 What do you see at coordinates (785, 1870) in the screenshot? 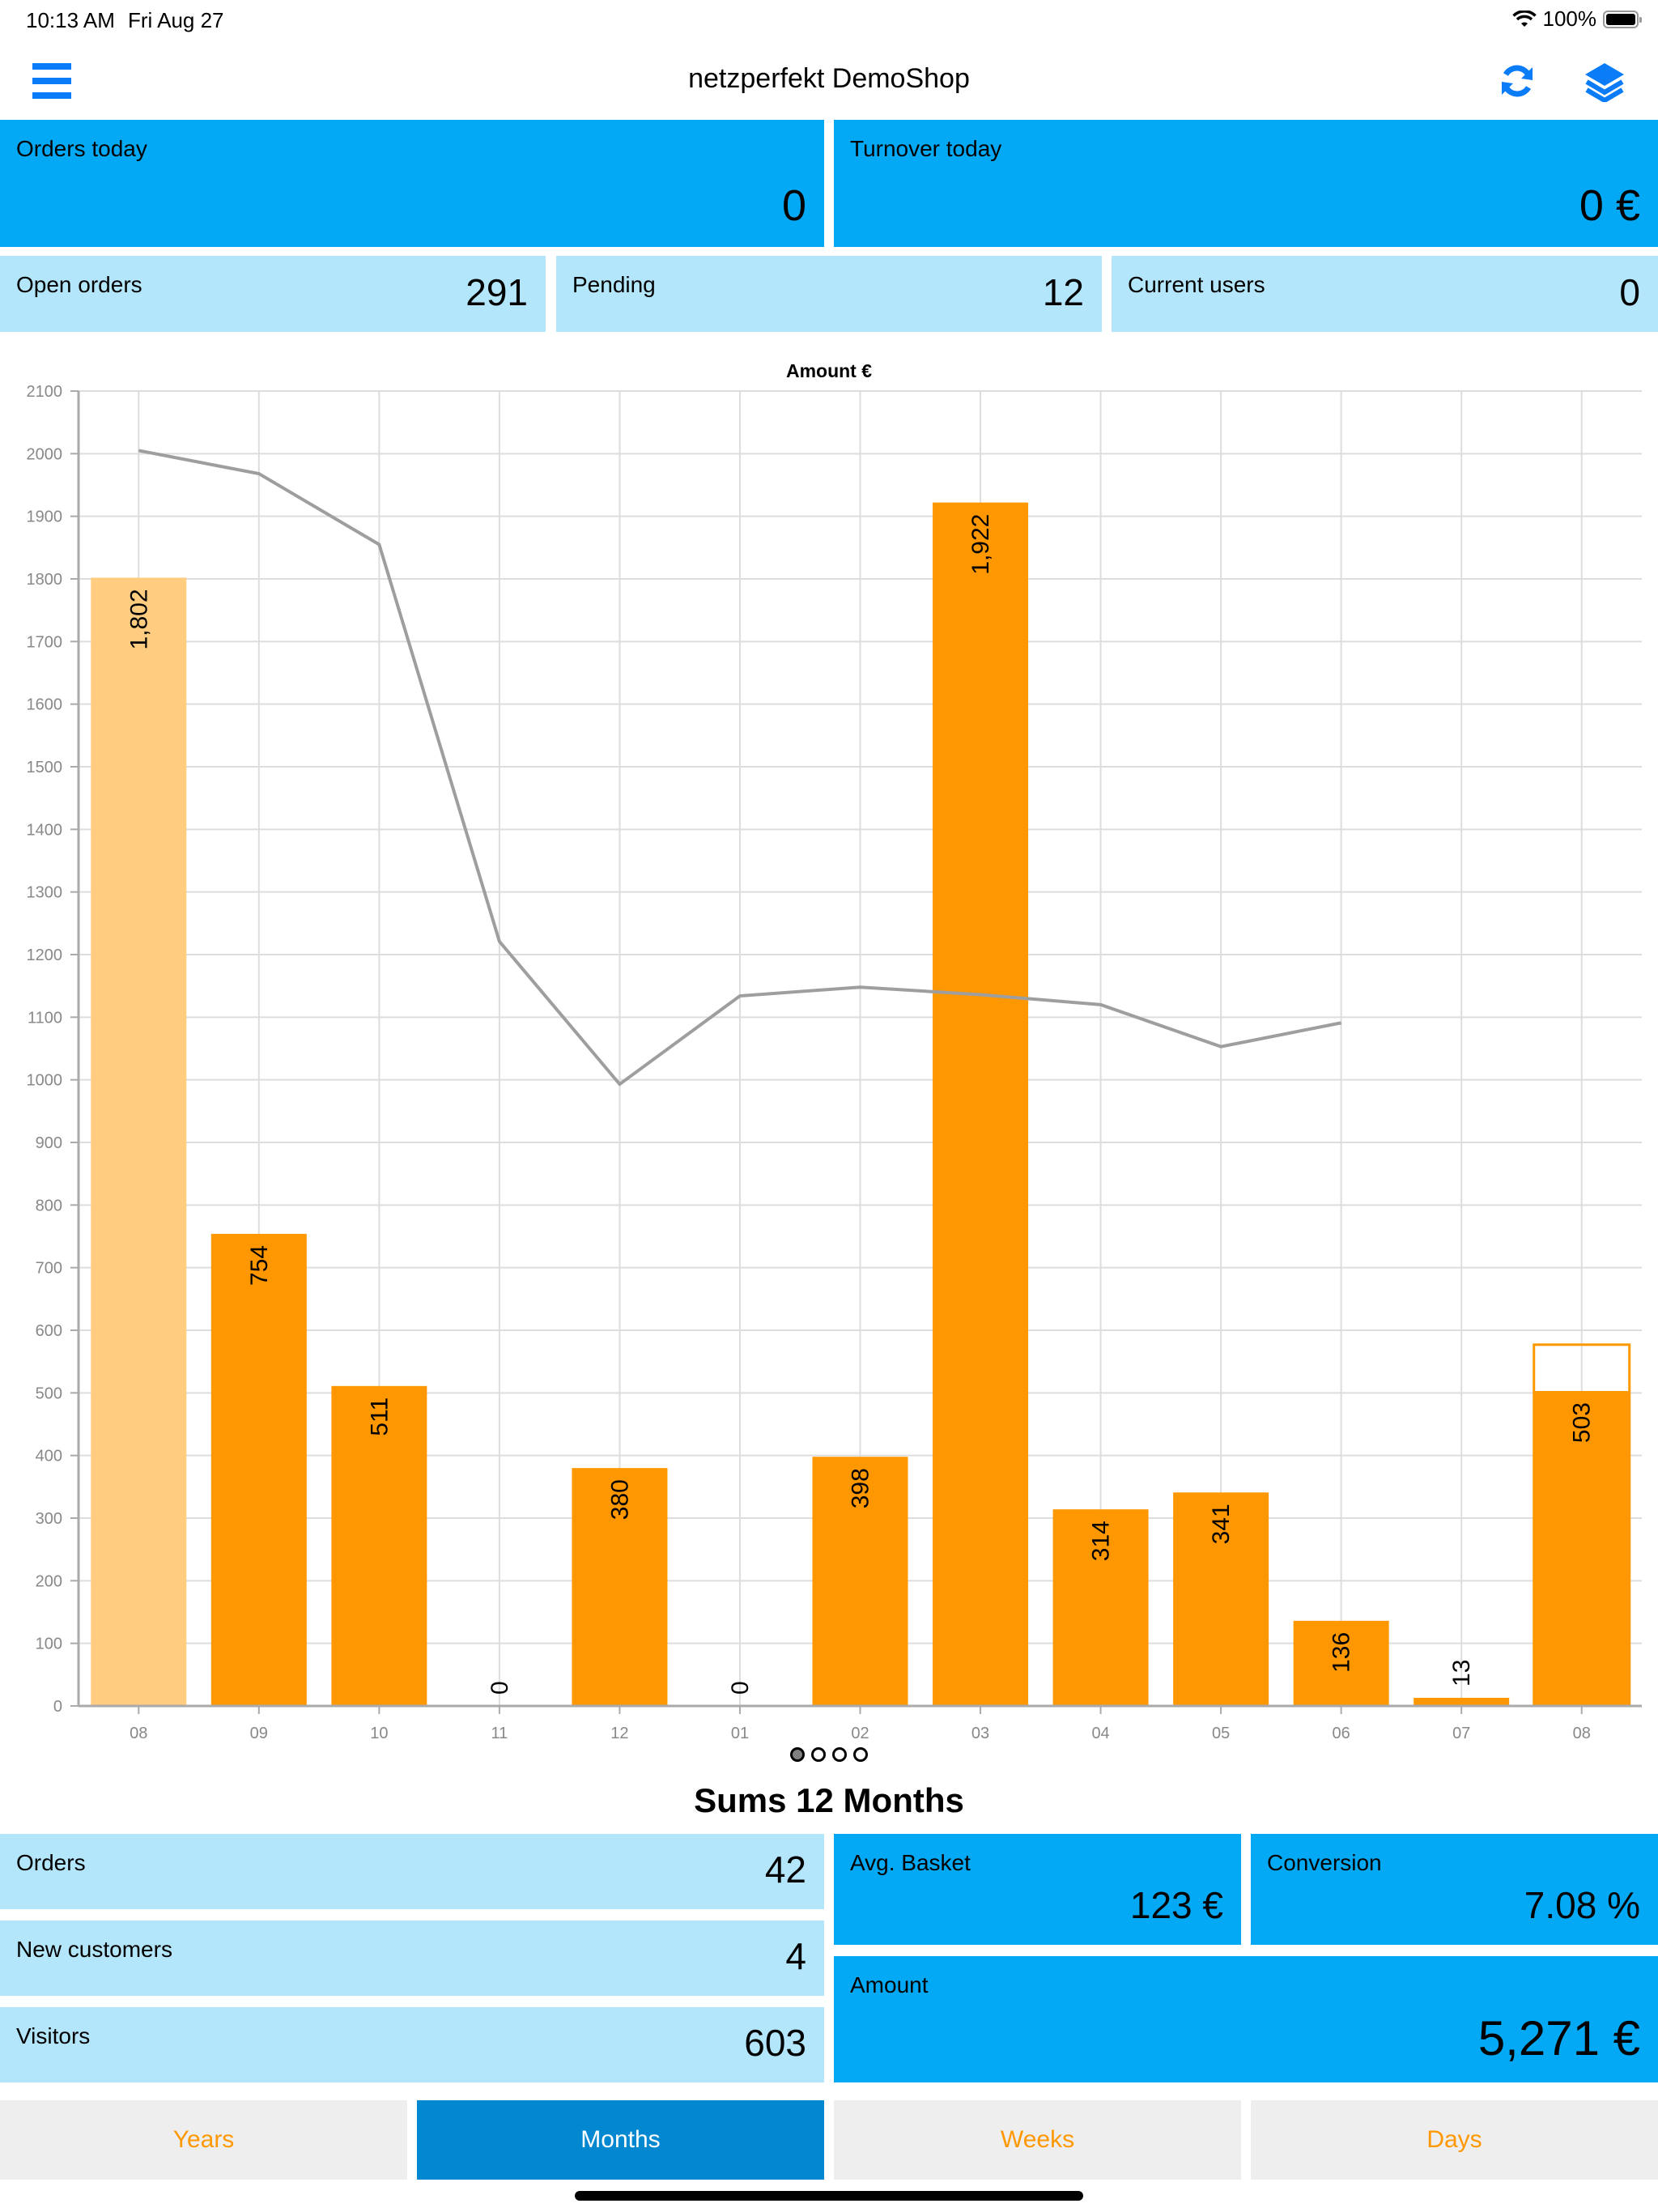
I see `orders-sum-value: 42` at bounding box center [785, 1870].